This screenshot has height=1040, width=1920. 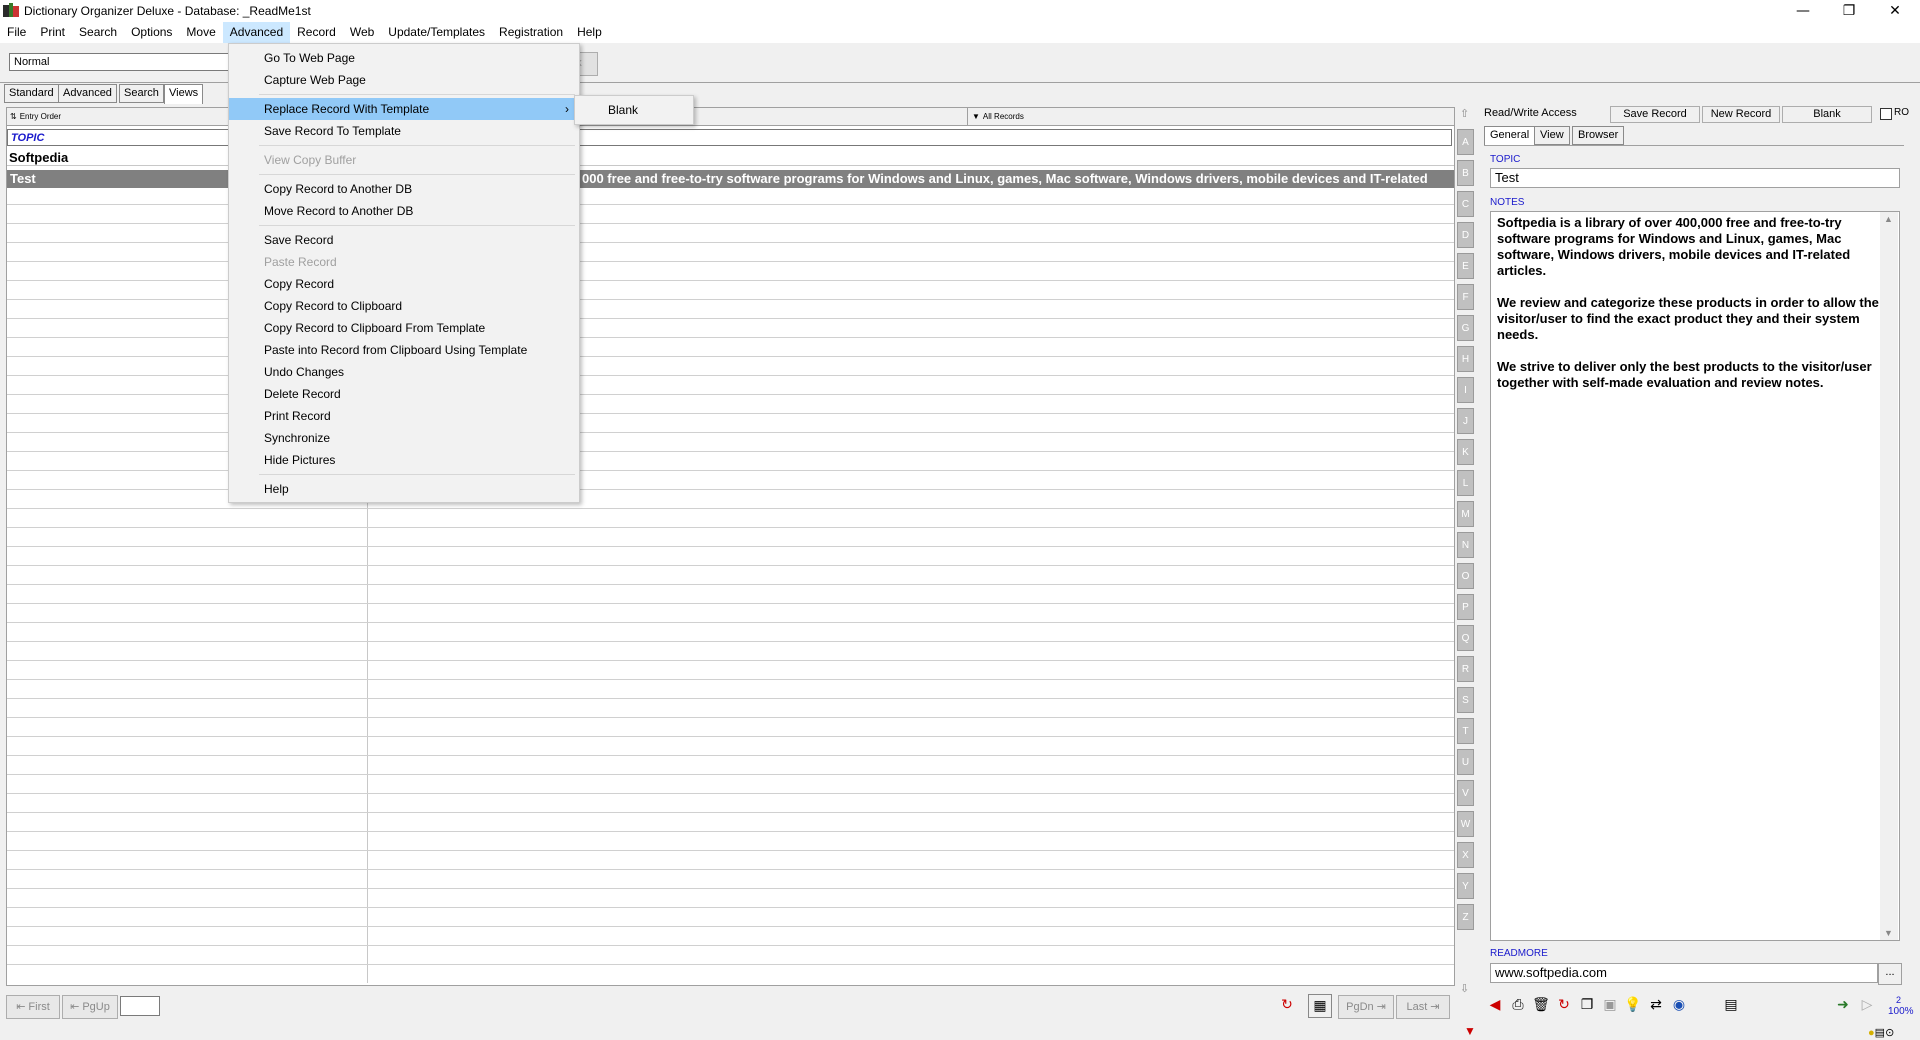 I want to click on menu-item-undo-changes: Undo Changes, so click(x=404, y=372).